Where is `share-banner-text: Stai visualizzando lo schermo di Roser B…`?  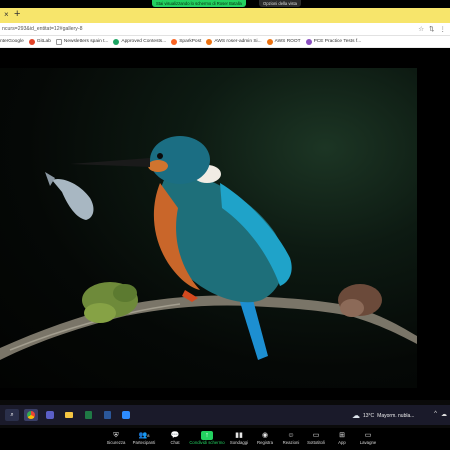
share-banner-text: Stai visualizzando lo schermo di Roser B… is located at coordinates (199, 3).